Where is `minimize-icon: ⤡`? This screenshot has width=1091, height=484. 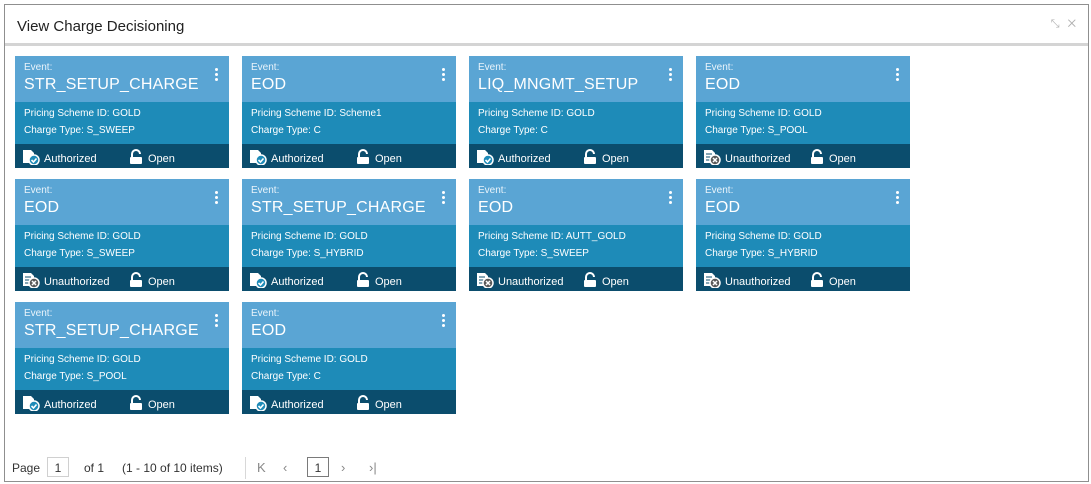
minimize-icon: ⤡ is located at coordinates (1059, 24).